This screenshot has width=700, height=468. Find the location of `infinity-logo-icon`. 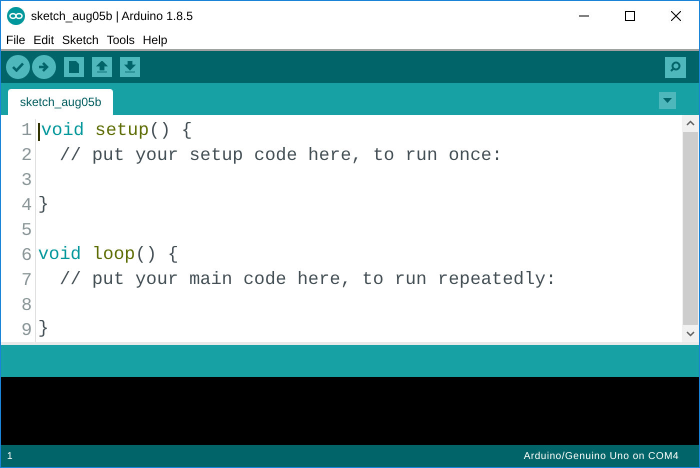

infinity-logo-icon is located at coordinates (16, 16).